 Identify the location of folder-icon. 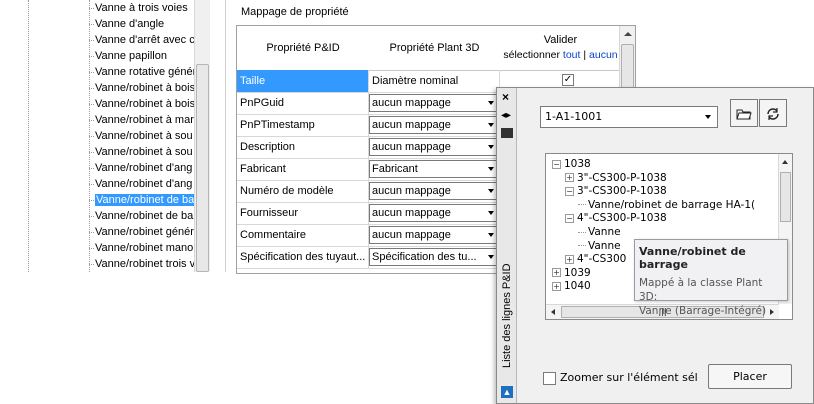
(744, 114).